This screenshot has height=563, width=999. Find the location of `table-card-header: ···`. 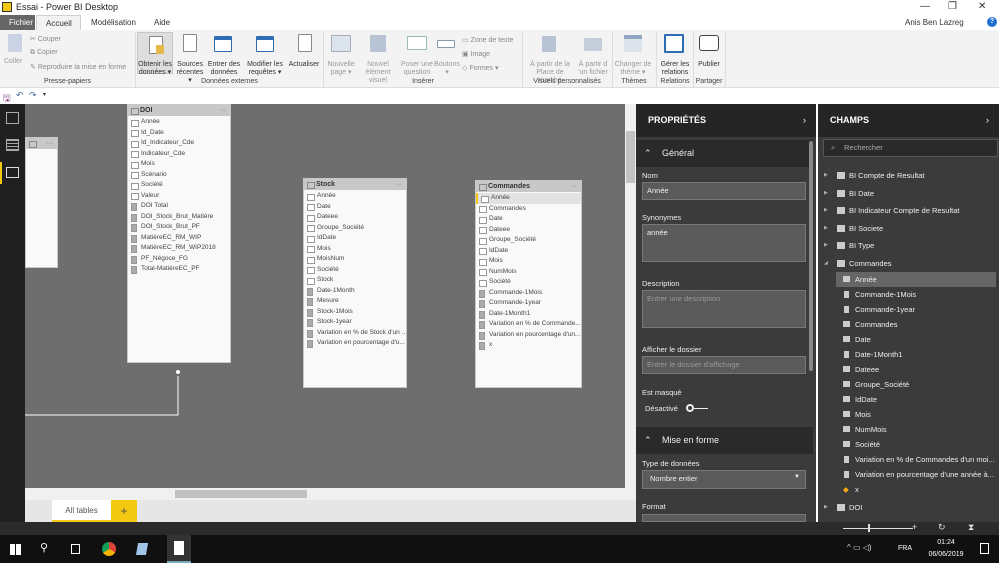

table-card-header: ··· is located at coordinates (41, 143).